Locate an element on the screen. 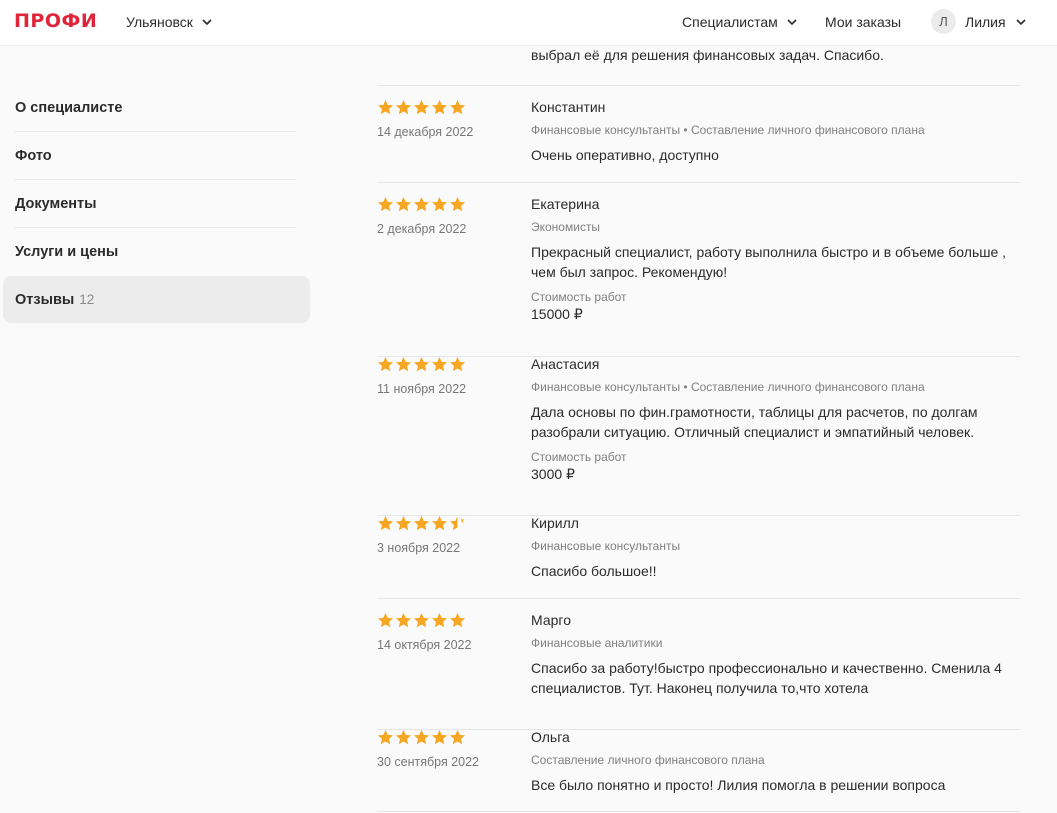 The image size is (1057, 813). city-label: Ульяновск is located at coordinates (159, 22).